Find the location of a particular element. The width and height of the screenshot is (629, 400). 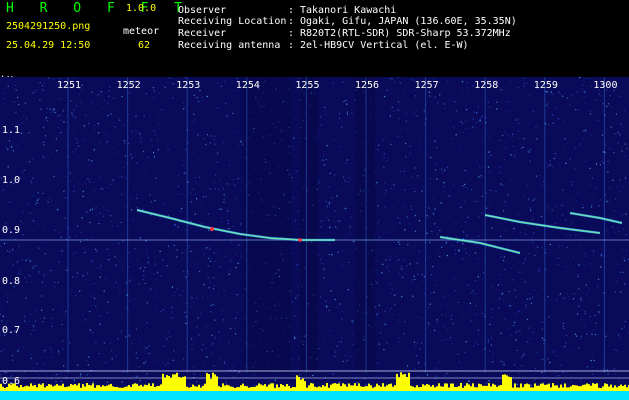

info-label-receiver: Receiver is located at coordinates (202, 33).